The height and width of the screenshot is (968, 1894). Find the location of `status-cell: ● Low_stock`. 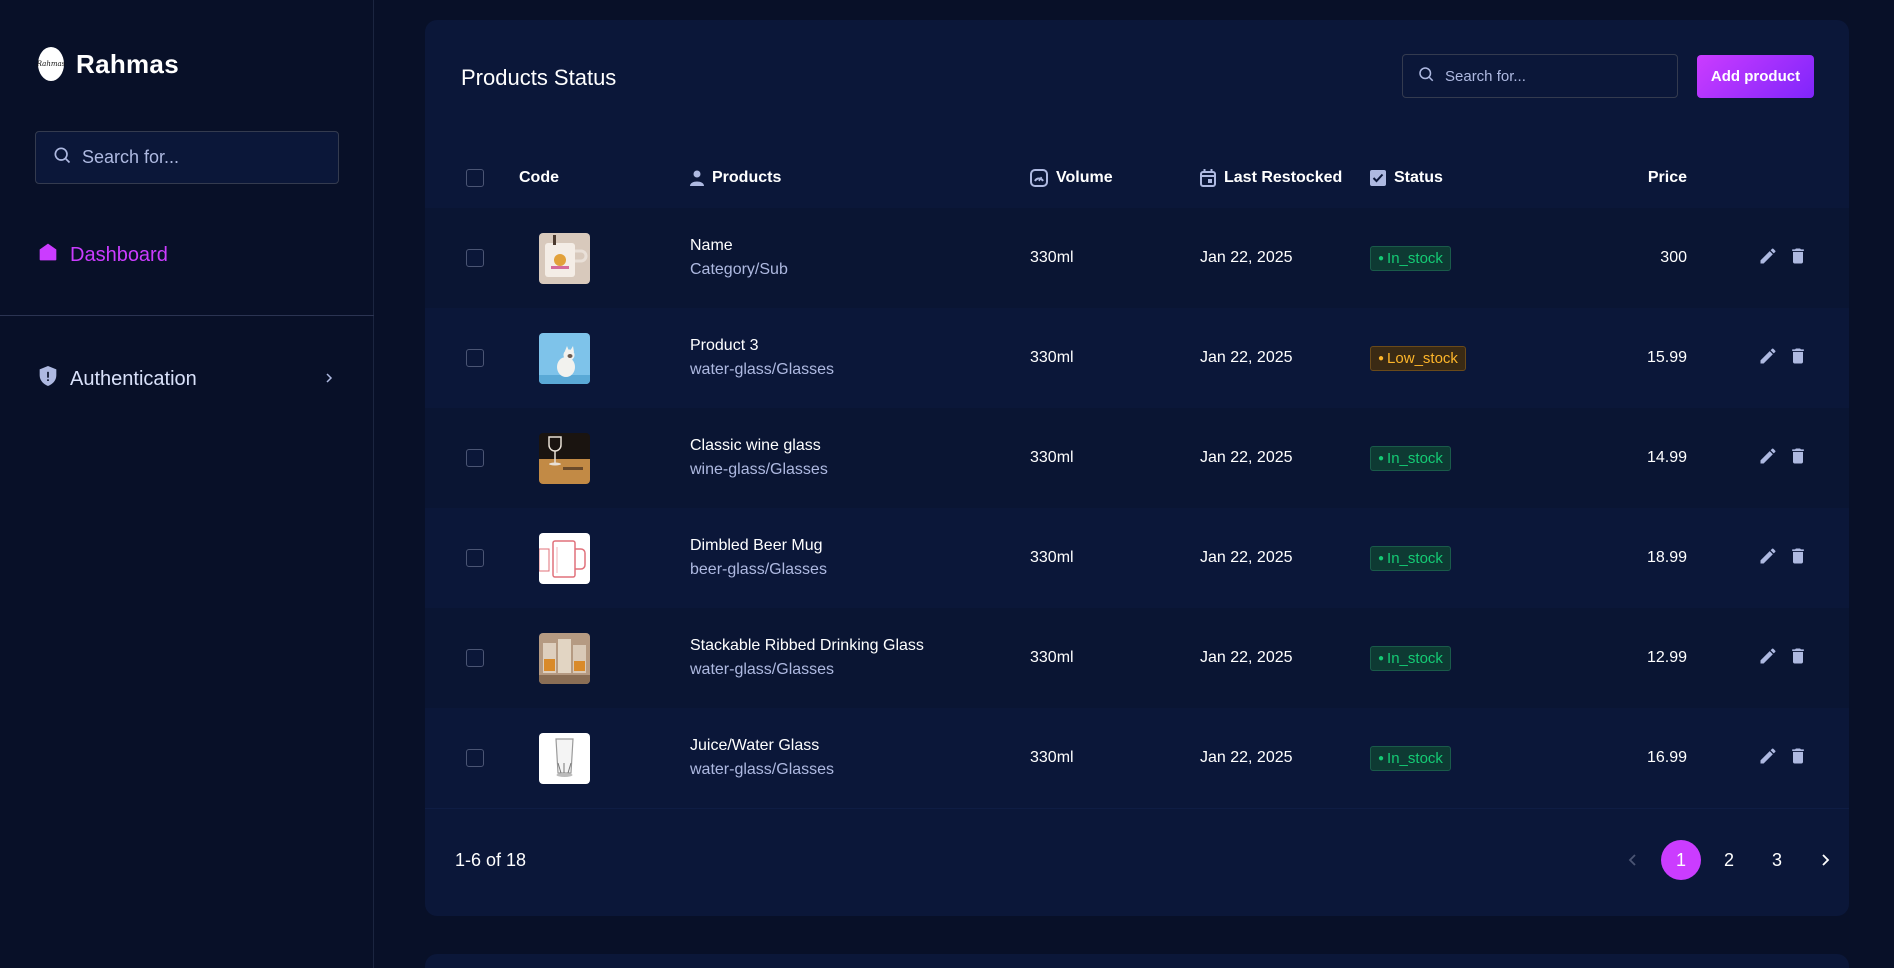

status-cell: ● Low_stock is located at coordinates (1418, 358).